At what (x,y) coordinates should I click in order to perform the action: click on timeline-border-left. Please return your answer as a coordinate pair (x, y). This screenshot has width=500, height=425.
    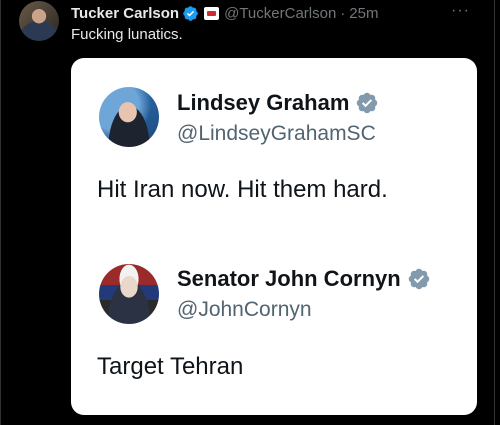
    Looking at the image, I should click on (0, 212).